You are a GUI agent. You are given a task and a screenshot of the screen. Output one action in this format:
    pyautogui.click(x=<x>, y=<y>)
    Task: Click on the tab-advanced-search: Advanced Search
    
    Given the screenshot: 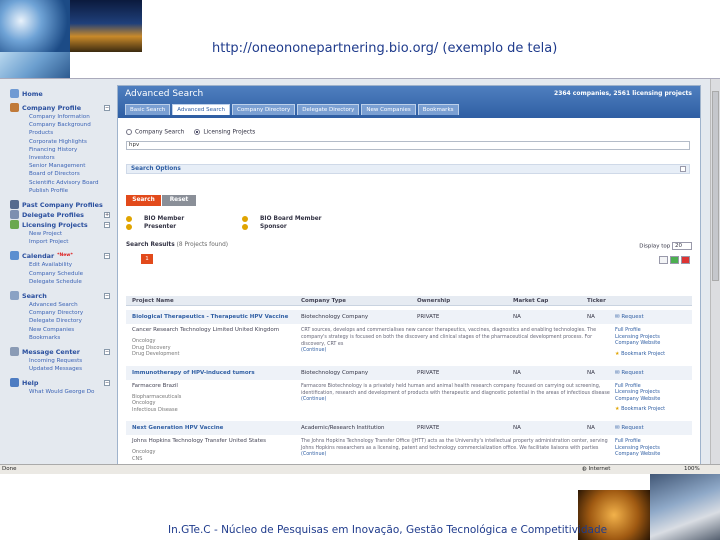 What is the action you would take?
    pyautogui.click(x=201, y=109)
    